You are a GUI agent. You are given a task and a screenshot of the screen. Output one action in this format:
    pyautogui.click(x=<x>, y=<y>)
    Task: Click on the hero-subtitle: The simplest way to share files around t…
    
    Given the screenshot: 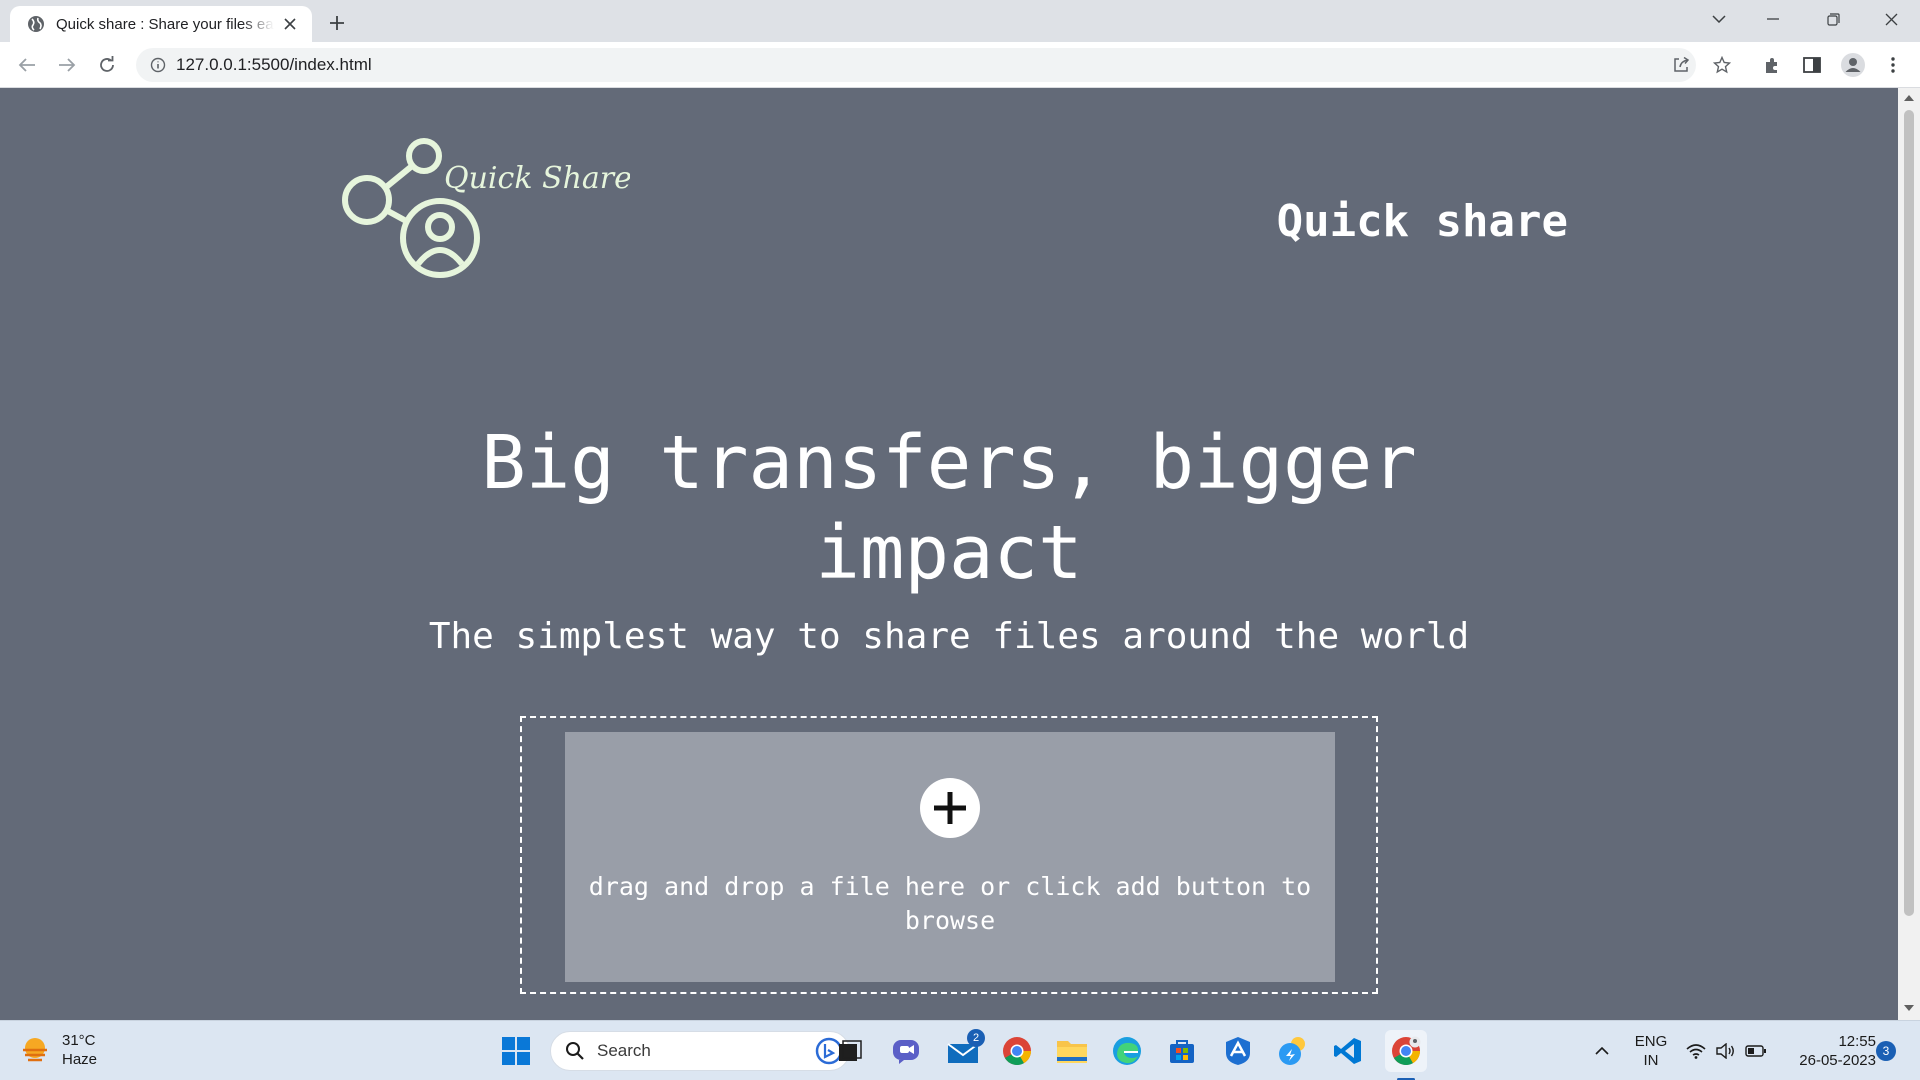 What is the action you would take?
    pyautogui.click(x=949, y=636)
    